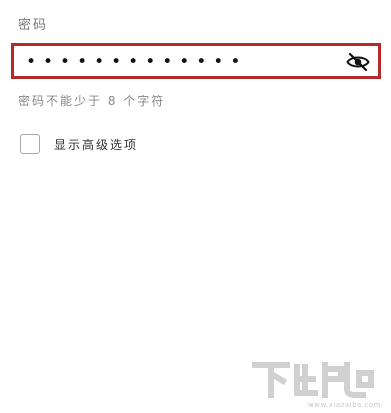  Describe the element at coordinates (313, 380) in the screenshot. I see `watermark-logo` at that location.